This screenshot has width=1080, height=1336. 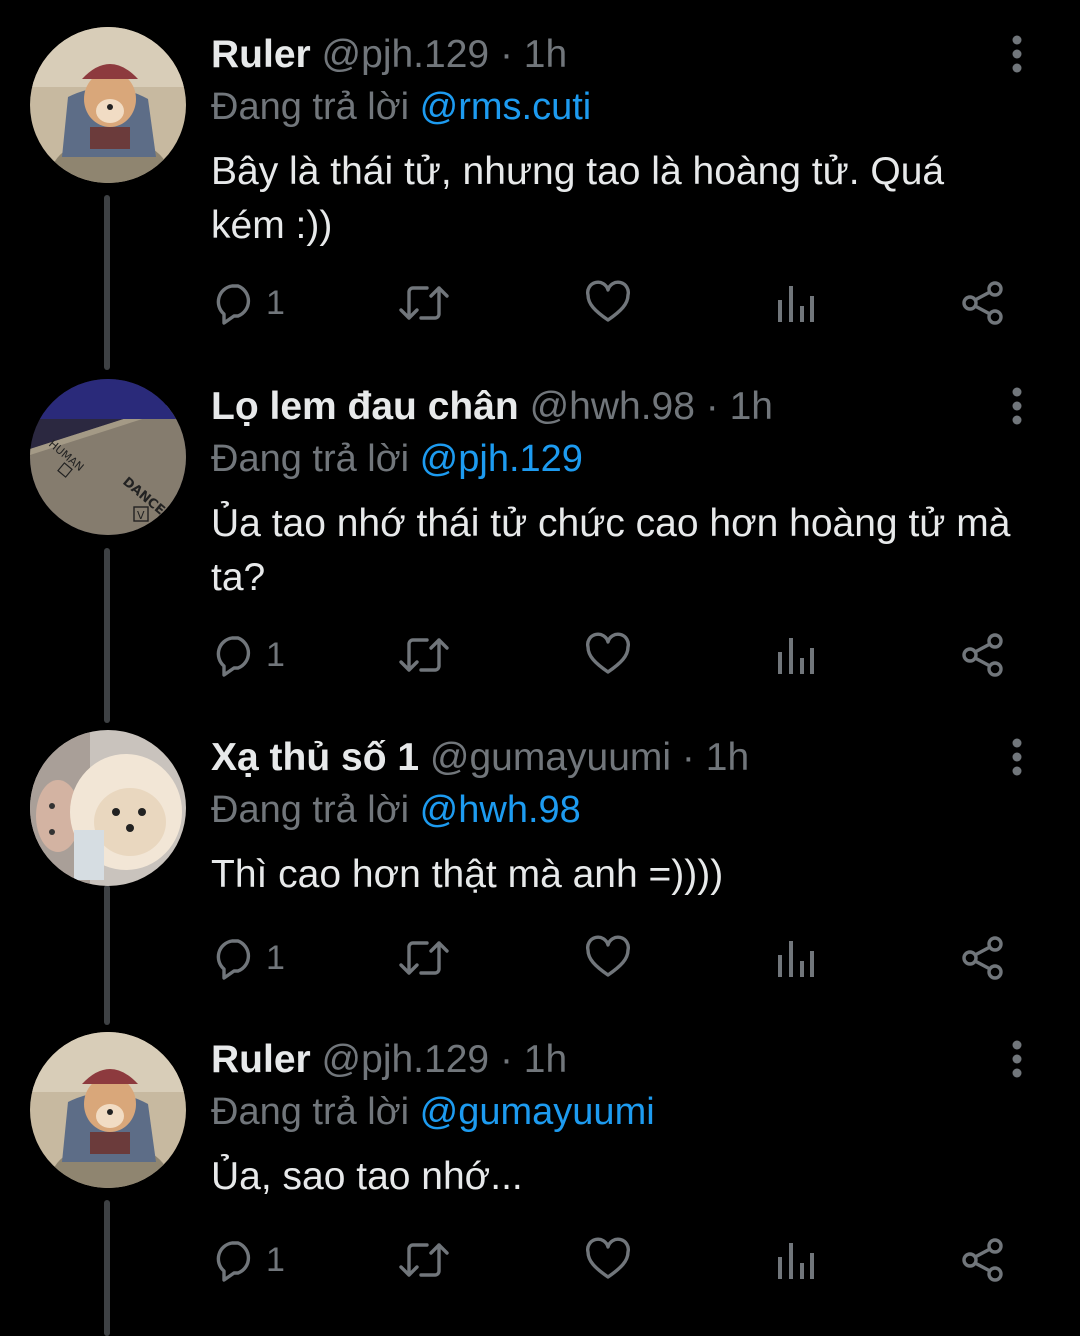 I want to click on avatar-text-check: V, so click(x=141, y=515).